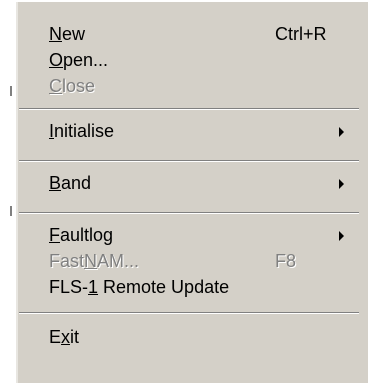  I want to click on menu-item-exit: Exit, so click(192, 337).